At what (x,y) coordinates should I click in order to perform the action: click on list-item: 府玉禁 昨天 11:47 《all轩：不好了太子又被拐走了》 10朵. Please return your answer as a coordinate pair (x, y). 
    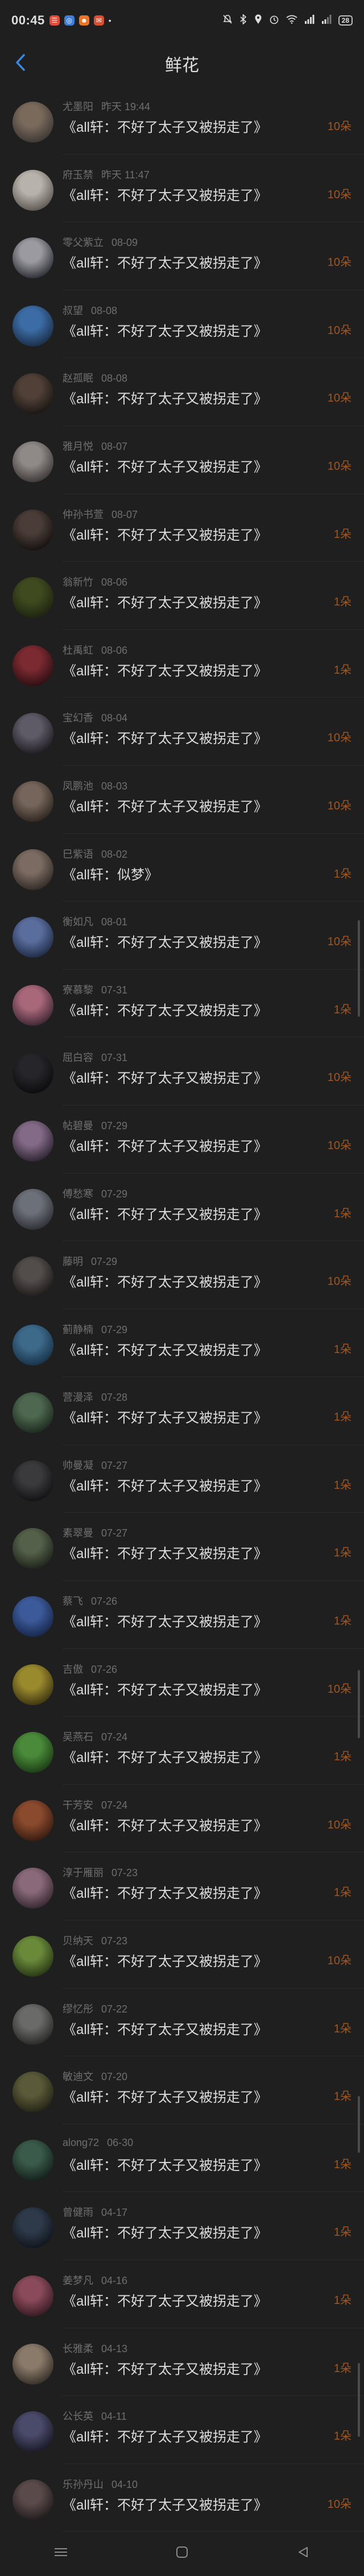
    Looking at the image, I should click on (182, 189).